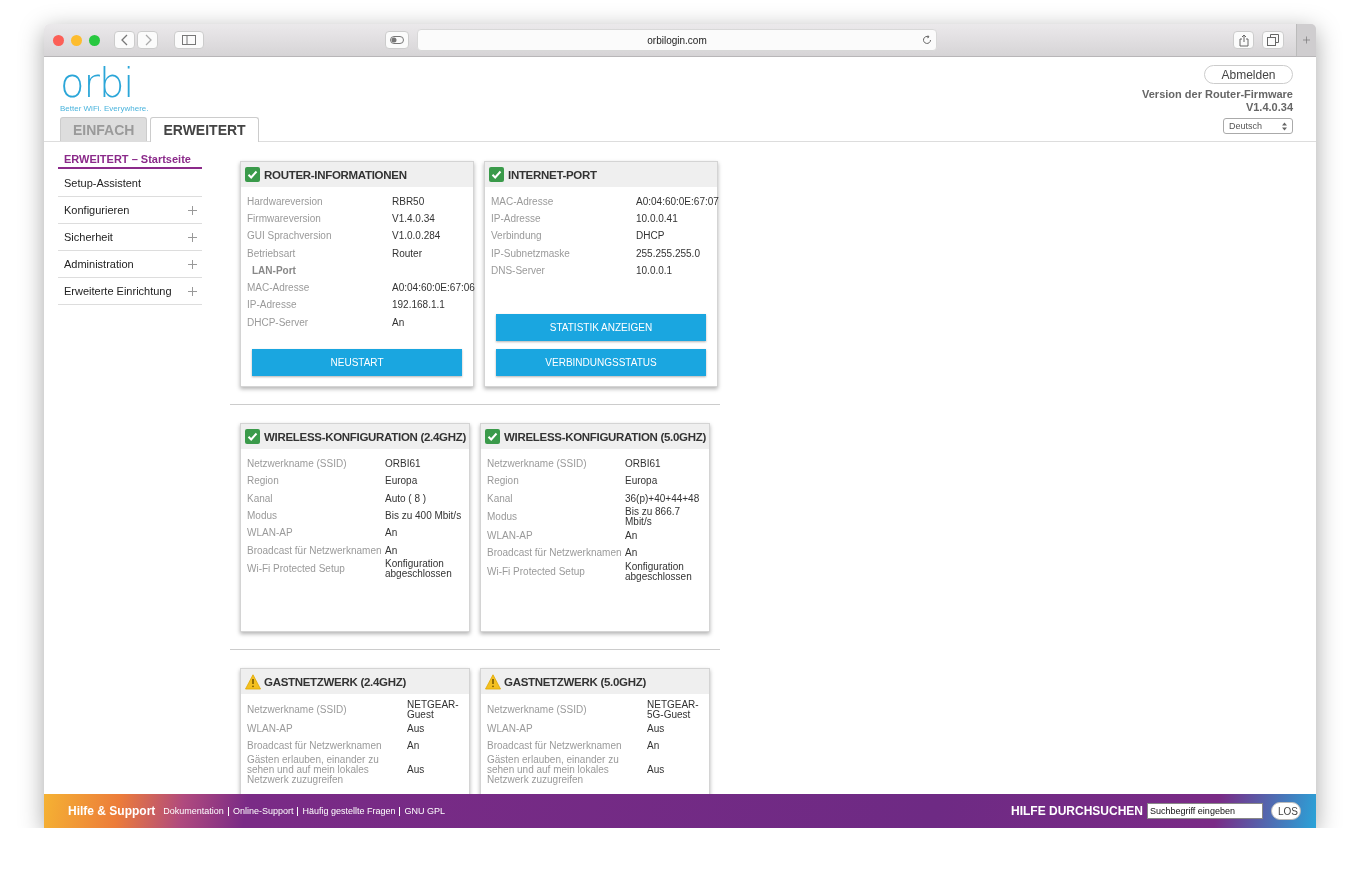 Image resolution: width=1360 pixels, height=890 pixels. What do you see at coordinates (397, 40) in the screenshot?
I see `reader-button` at bounding box center [397, 40].